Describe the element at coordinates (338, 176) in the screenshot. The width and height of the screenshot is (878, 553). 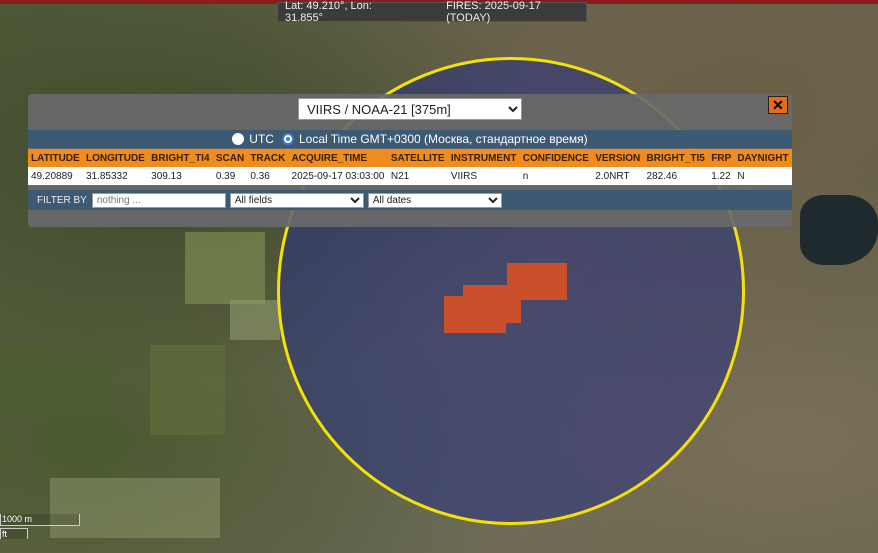
I see `table-cell: 2025-09-17 03:03:00` at that location.